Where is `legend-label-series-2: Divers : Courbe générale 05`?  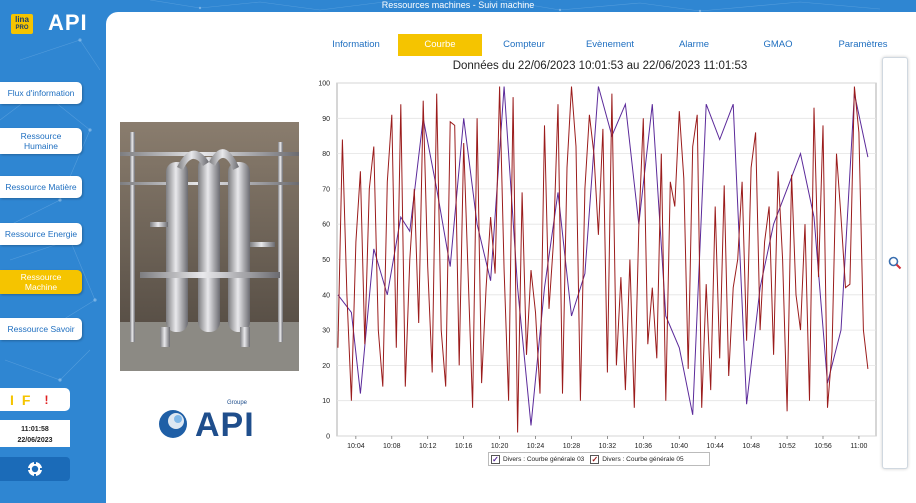
legend-label-series-2: Divers : Courbe générale 05 is located at coordinates (643, 459).